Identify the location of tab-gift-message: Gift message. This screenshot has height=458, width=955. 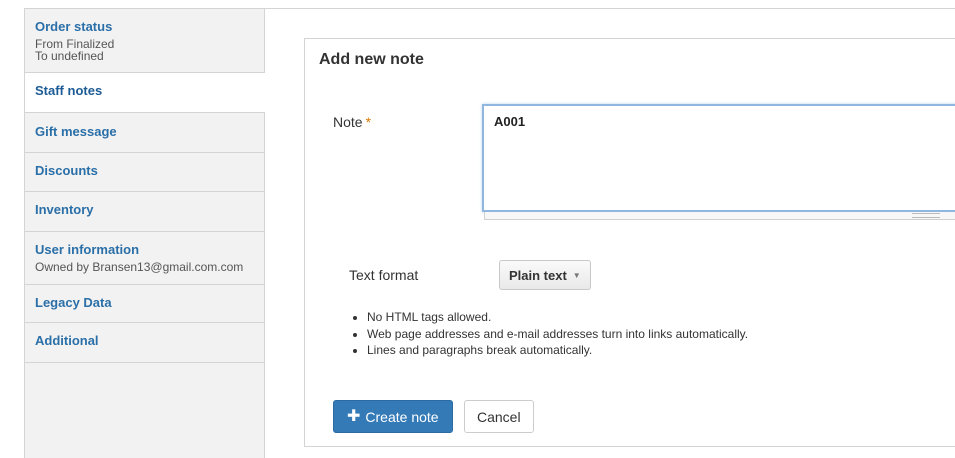
(144, 133).